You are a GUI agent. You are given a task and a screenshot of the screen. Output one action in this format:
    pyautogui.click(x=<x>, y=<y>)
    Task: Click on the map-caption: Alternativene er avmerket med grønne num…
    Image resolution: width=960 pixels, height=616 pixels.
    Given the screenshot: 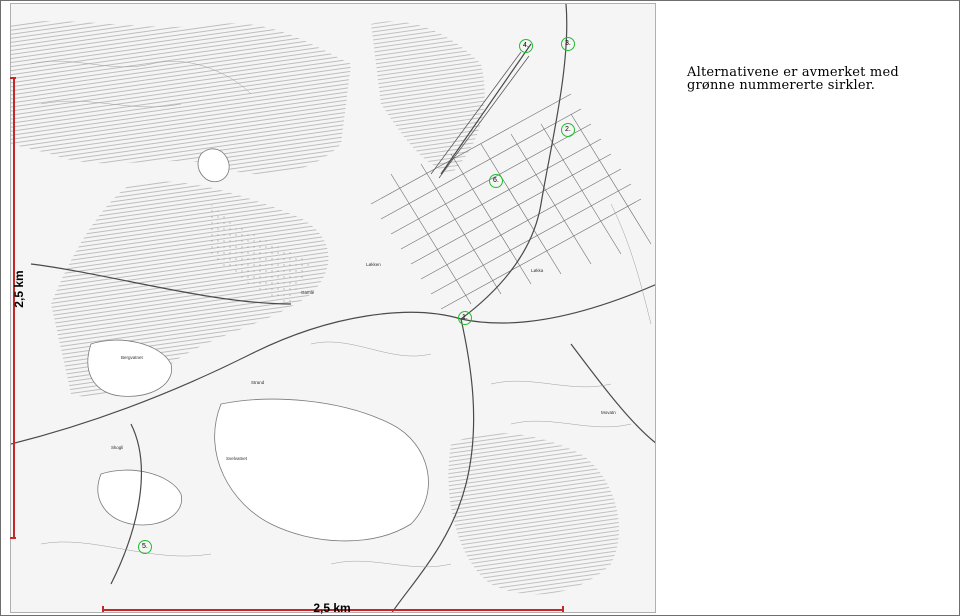 What is the action you would take?
    pyautogui.click(x=793, y=79)
    